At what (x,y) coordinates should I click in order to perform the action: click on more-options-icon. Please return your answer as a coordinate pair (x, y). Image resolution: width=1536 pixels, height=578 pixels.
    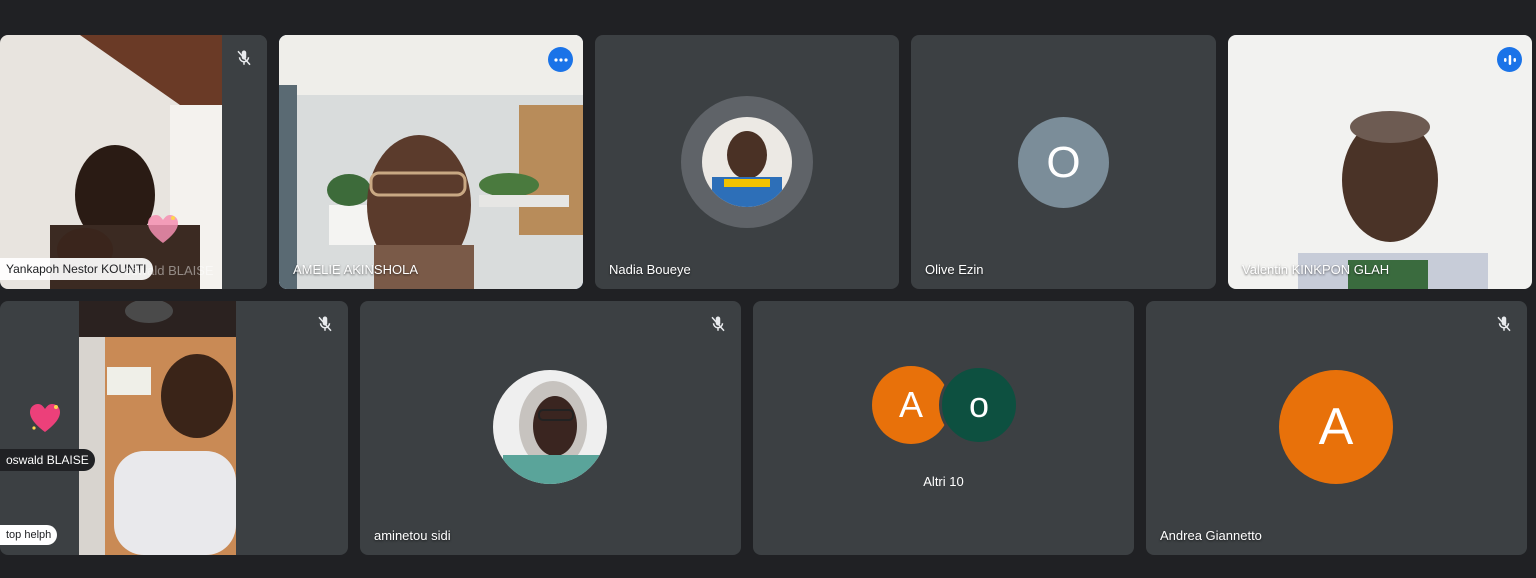
    Looking at the image, I should click on (560, 59).